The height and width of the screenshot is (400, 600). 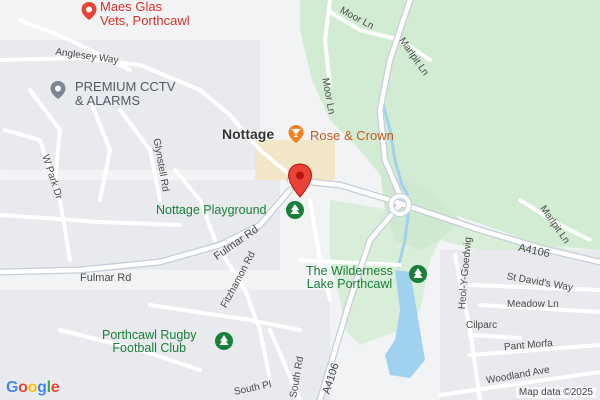 I want to click on google-letter-g2: g, so click(x=42, y=387).